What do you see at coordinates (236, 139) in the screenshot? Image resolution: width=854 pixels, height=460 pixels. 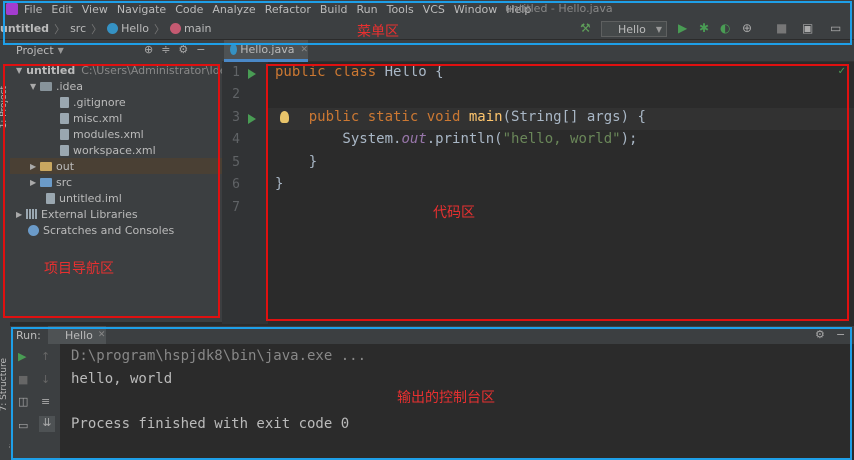 I see `line-number: 4` at bounding box center [236, 139].